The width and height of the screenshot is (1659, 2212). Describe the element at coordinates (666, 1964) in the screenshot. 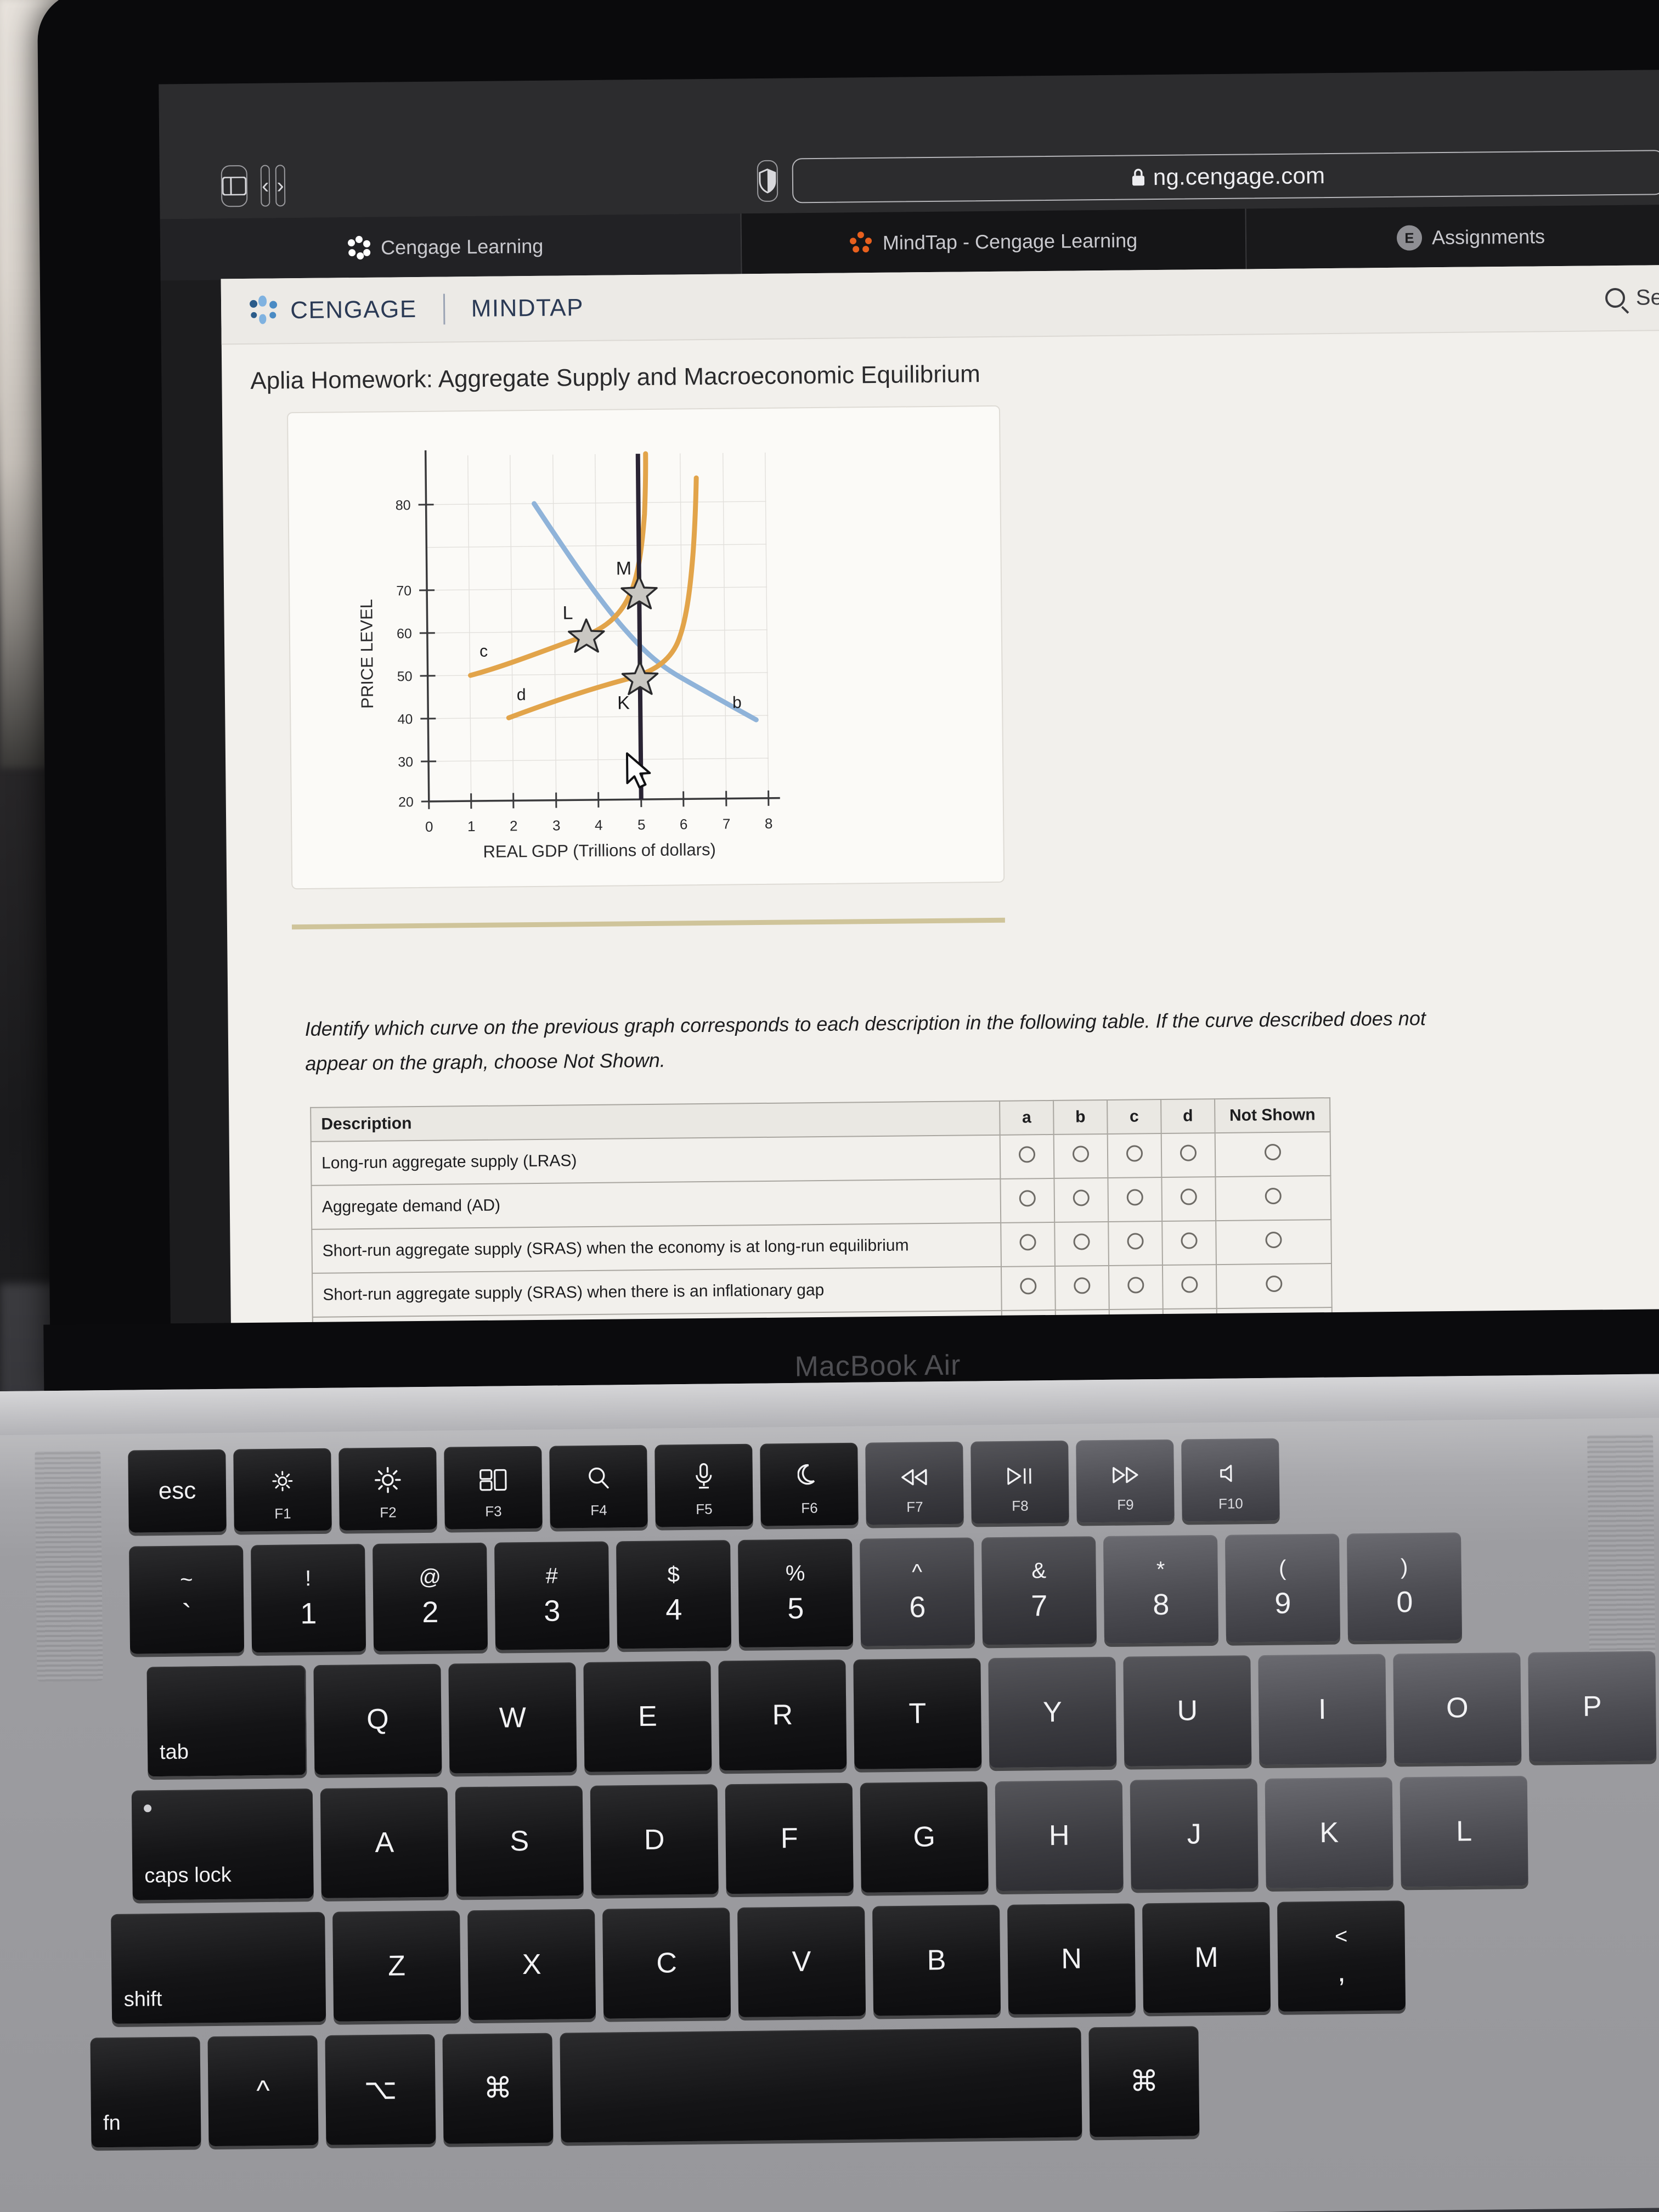

I see `key-c: C` at that location.